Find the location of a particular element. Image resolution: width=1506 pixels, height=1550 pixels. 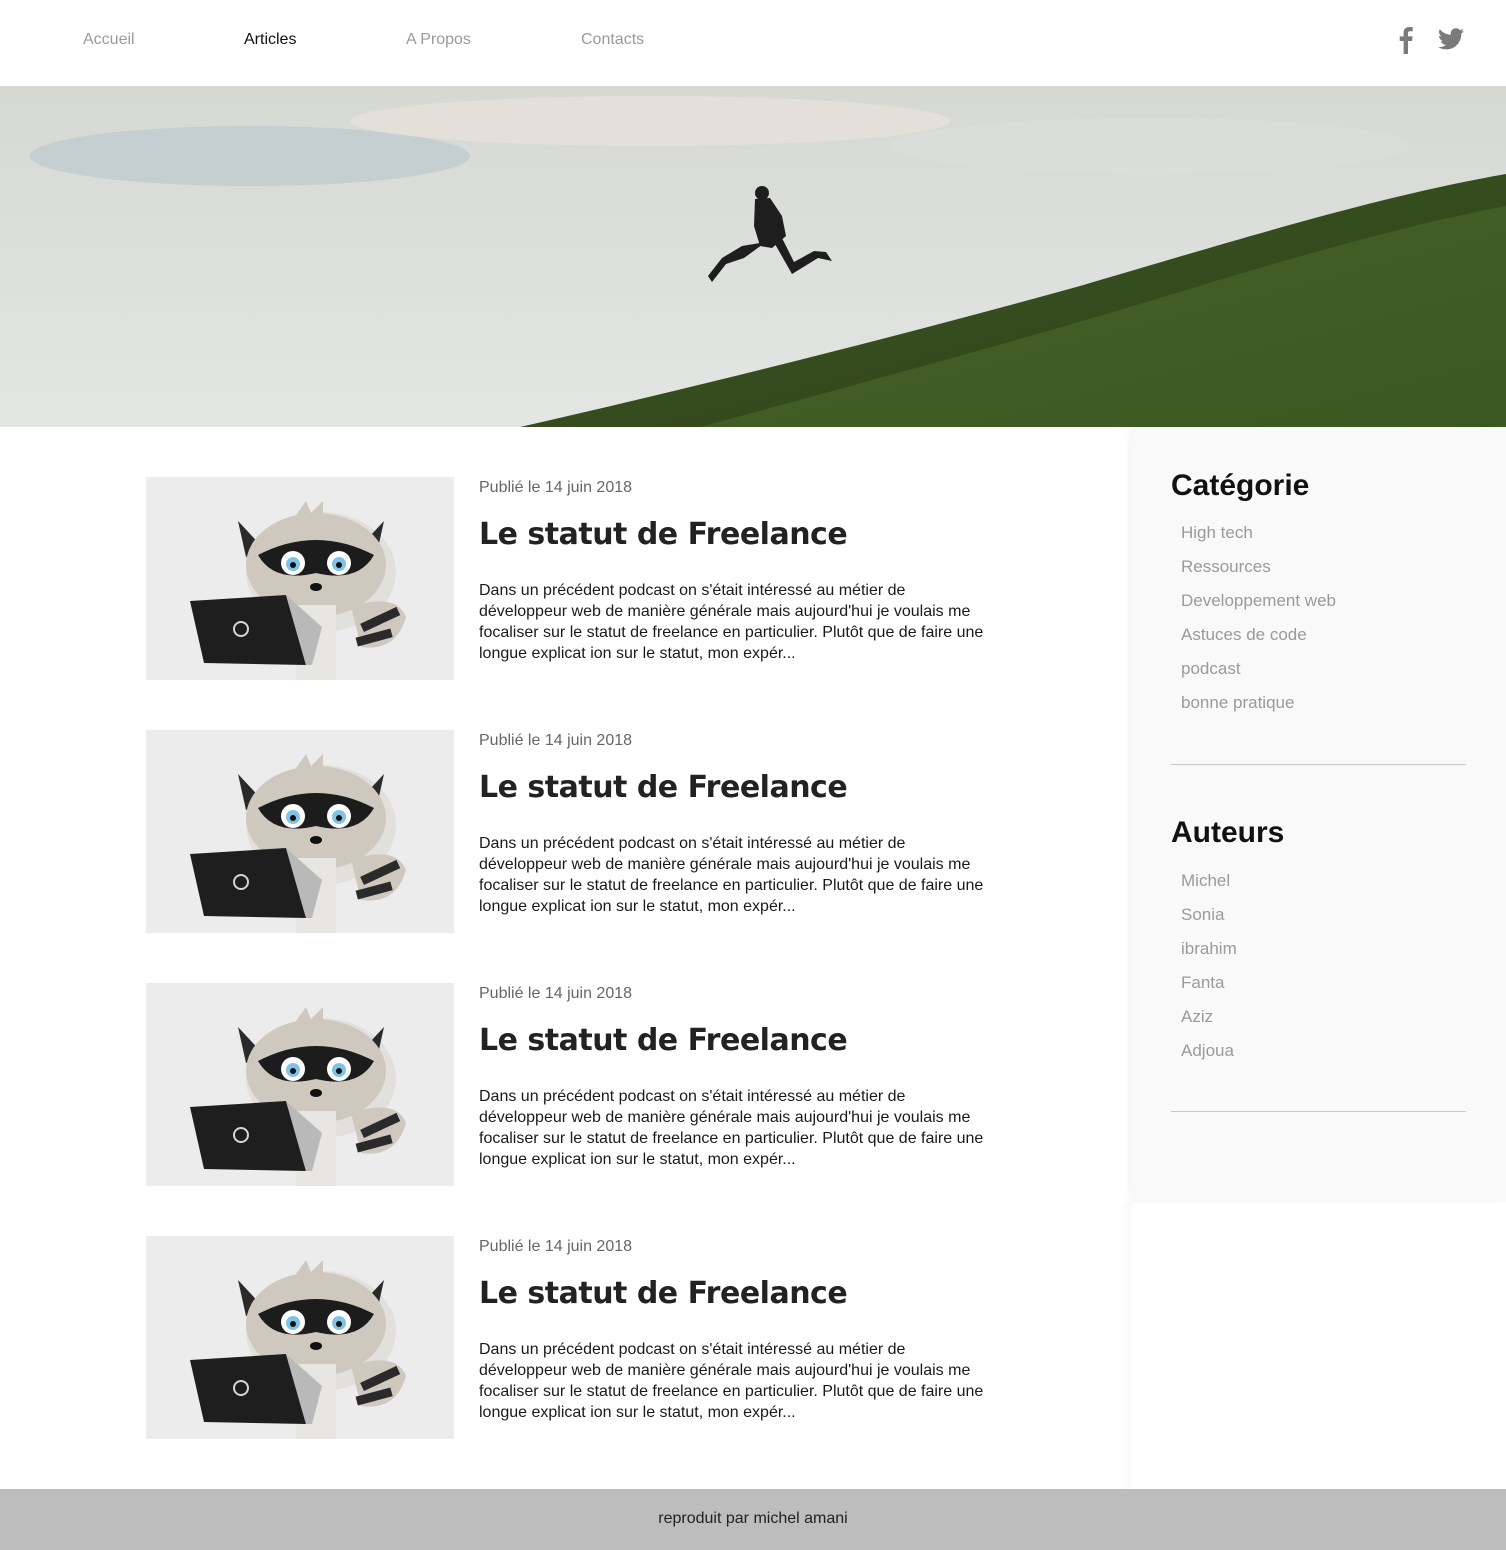

author-item: Fanta is located at coordinates (1209, 989).